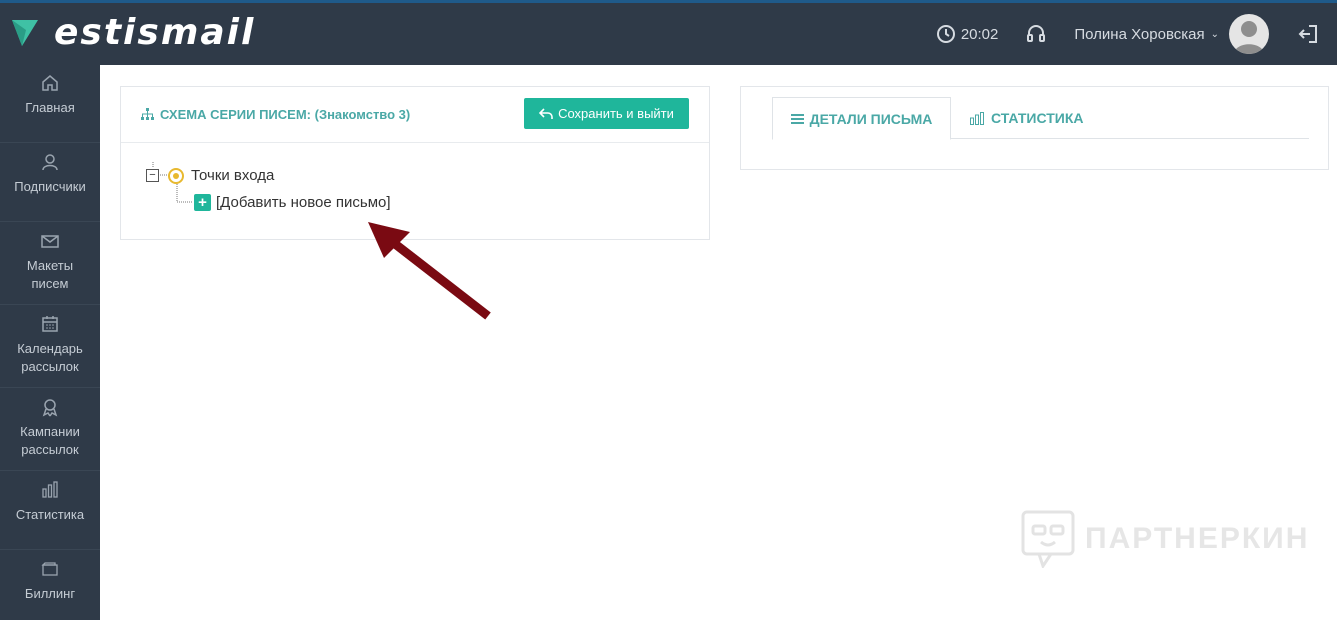 Image resolution: width=1337 pixels, height=620 pixels. What do you see at coordinates (1139, 34) in the screenshot?
I see `user-name: Полина Хоровская` at bounding box center [1139, 34].